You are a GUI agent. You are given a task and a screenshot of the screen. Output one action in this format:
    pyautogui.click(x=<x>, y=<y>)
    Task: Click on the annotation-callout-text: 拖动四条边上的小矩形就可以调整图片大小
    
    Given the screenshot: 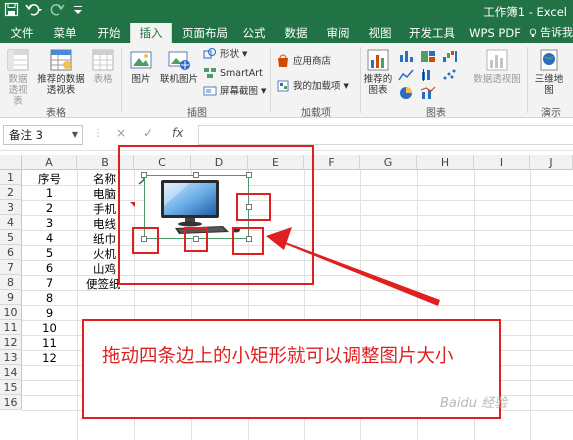 What is the action you would take?
    pyautogui.click(x=278, y=356)
    